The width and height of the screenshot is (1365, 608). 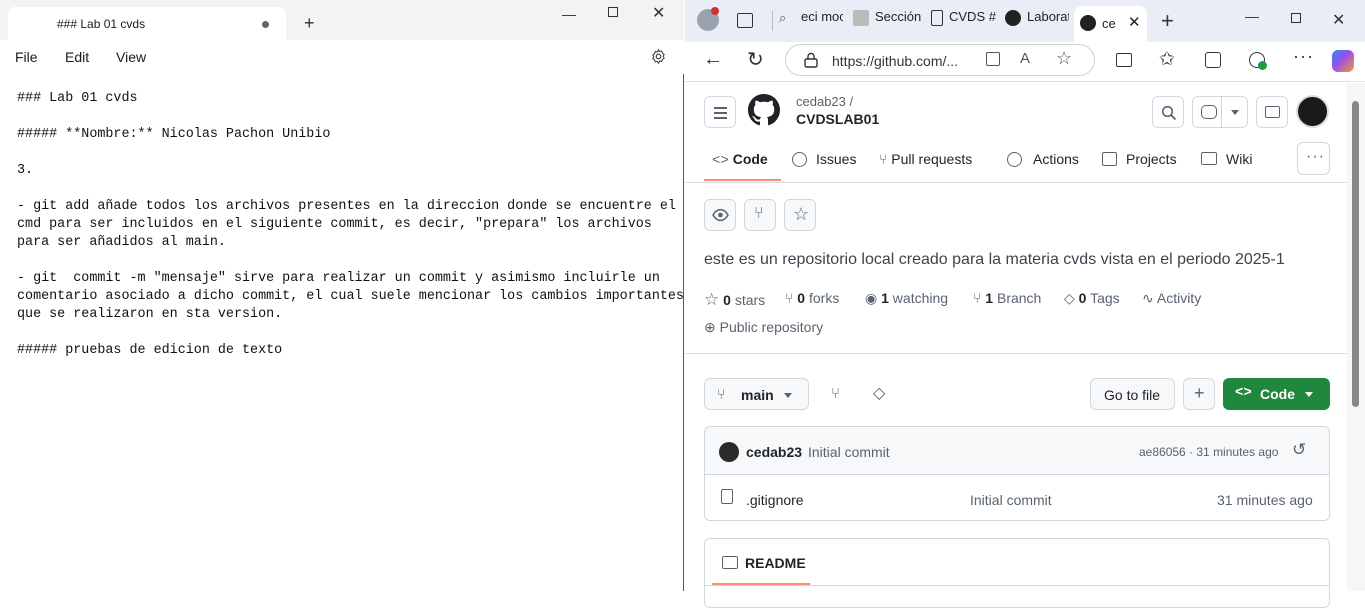 I want to click on branch-select-button: ⑂ main, so click(x=756, y=394).